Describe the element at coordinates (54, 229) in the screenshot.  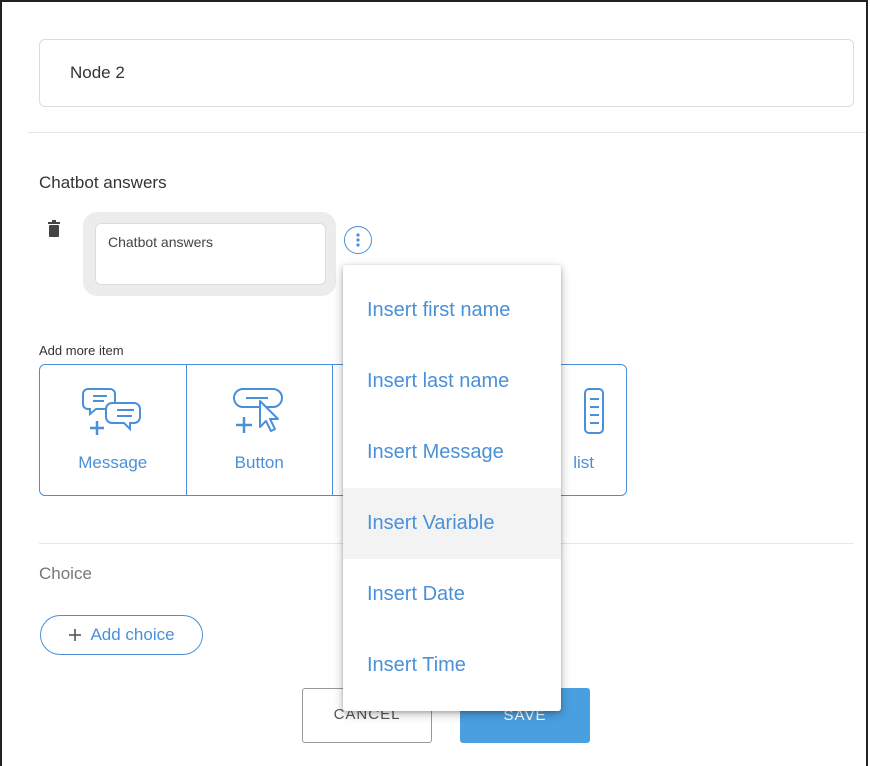
I see `trash-icon` at that location.